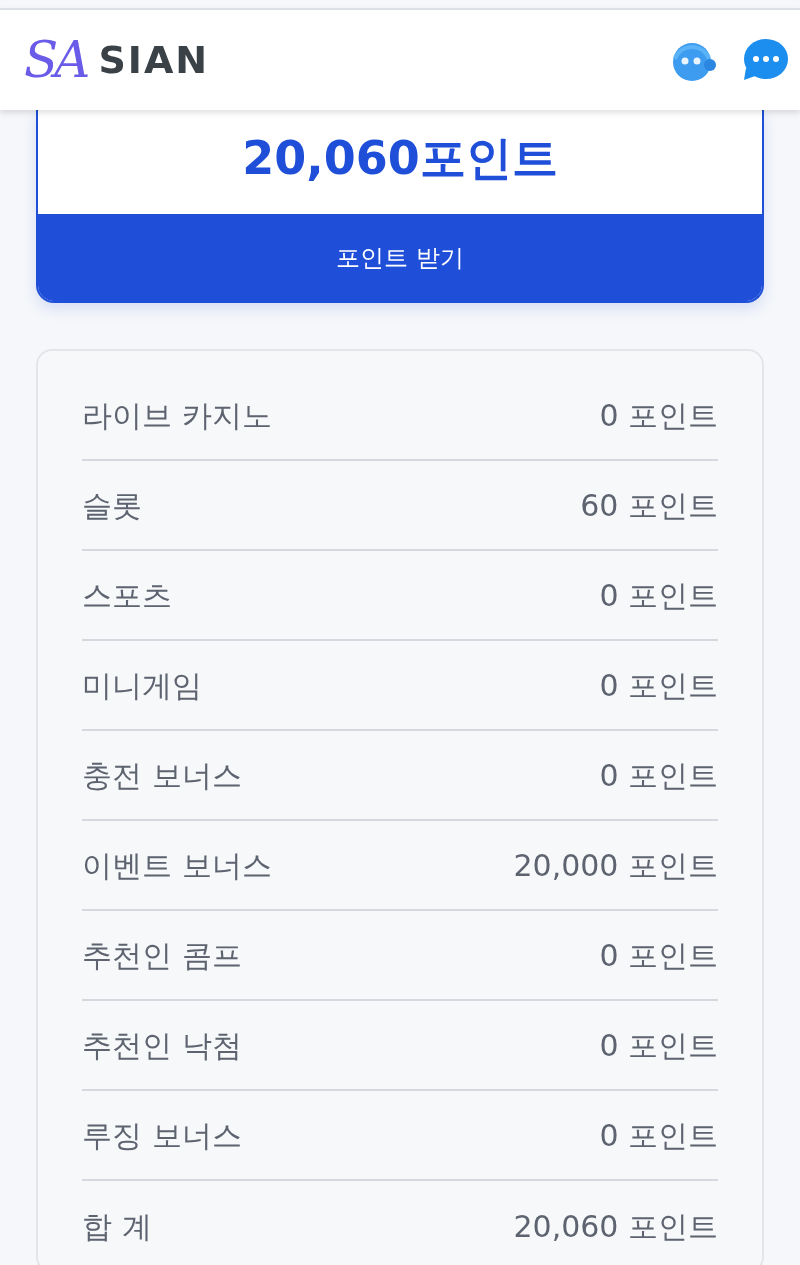 Image resolution: width=800 pixels, height=1265 pixels. Describe the element at coordinates (154, 60) in the screenshot. I see `logo-name: SIAN` at that location.